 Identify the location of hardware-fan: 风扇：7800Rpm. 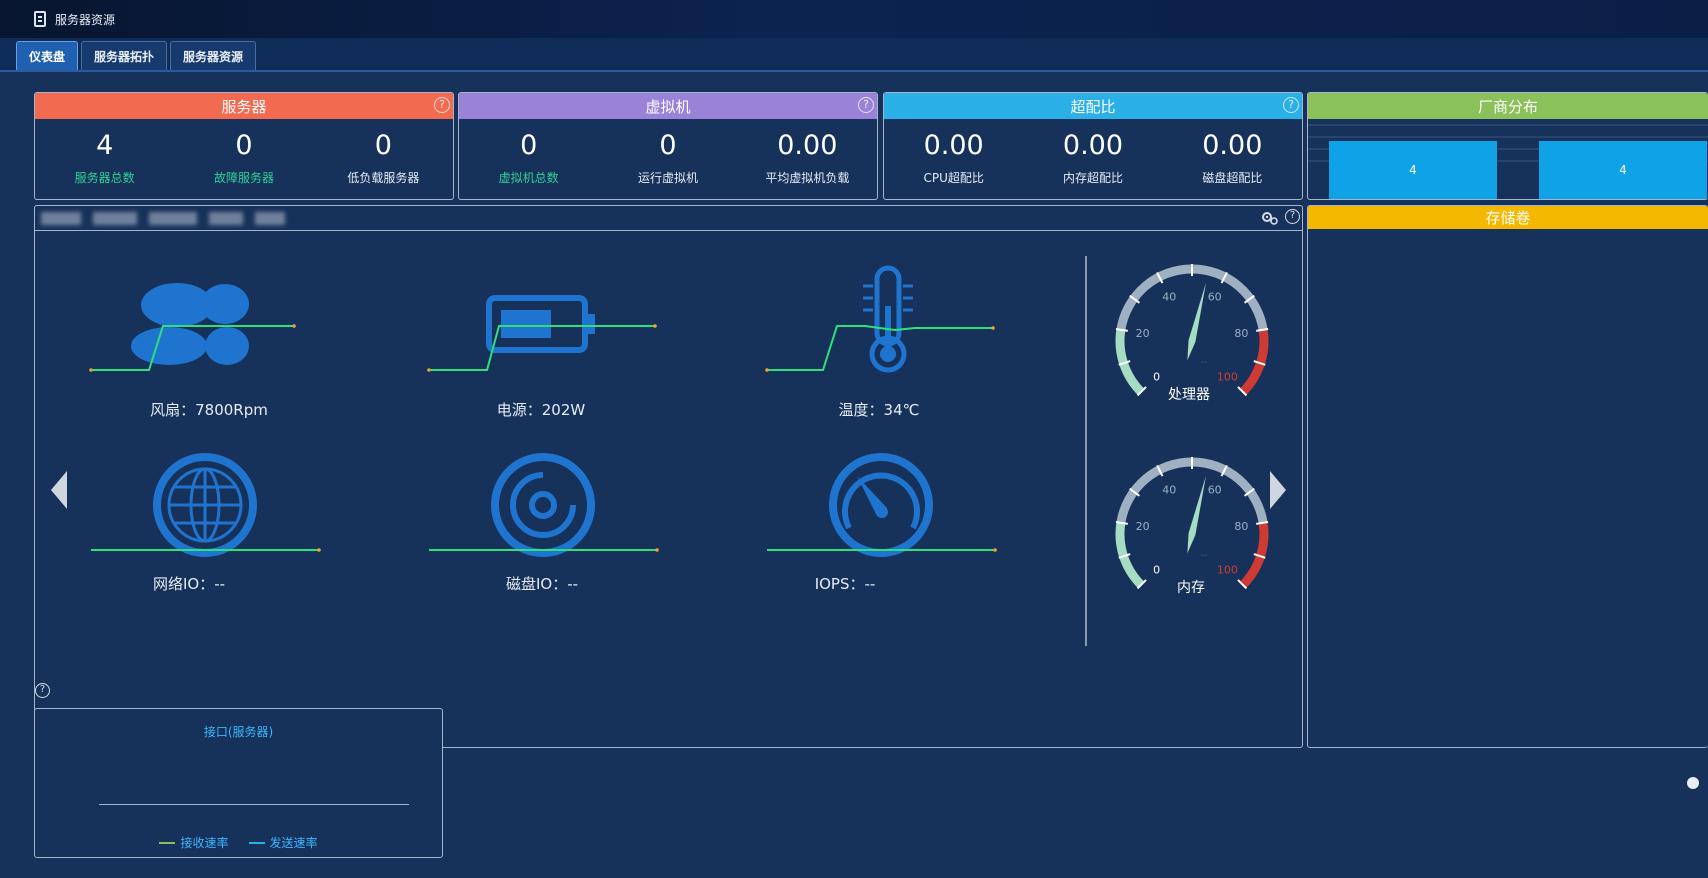
(209, 341).